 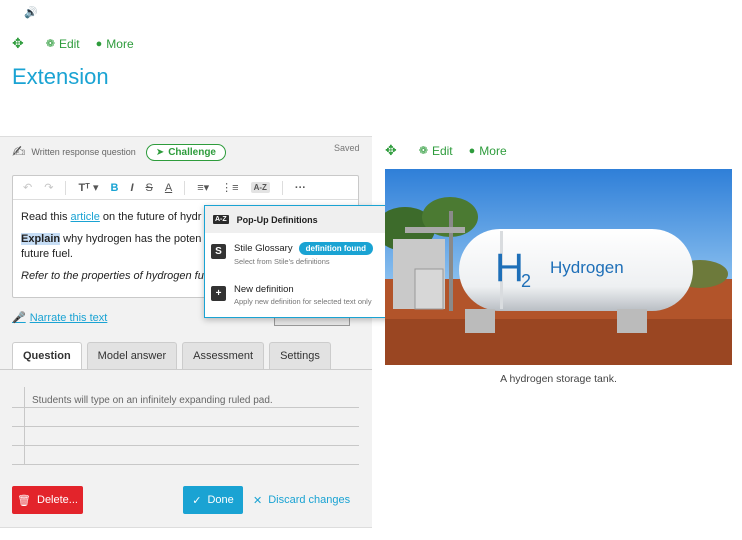 What do you see at coordinates (131, 188) in the screenshot?
I see `italic-icon: I` at bounding box center [131, 188].